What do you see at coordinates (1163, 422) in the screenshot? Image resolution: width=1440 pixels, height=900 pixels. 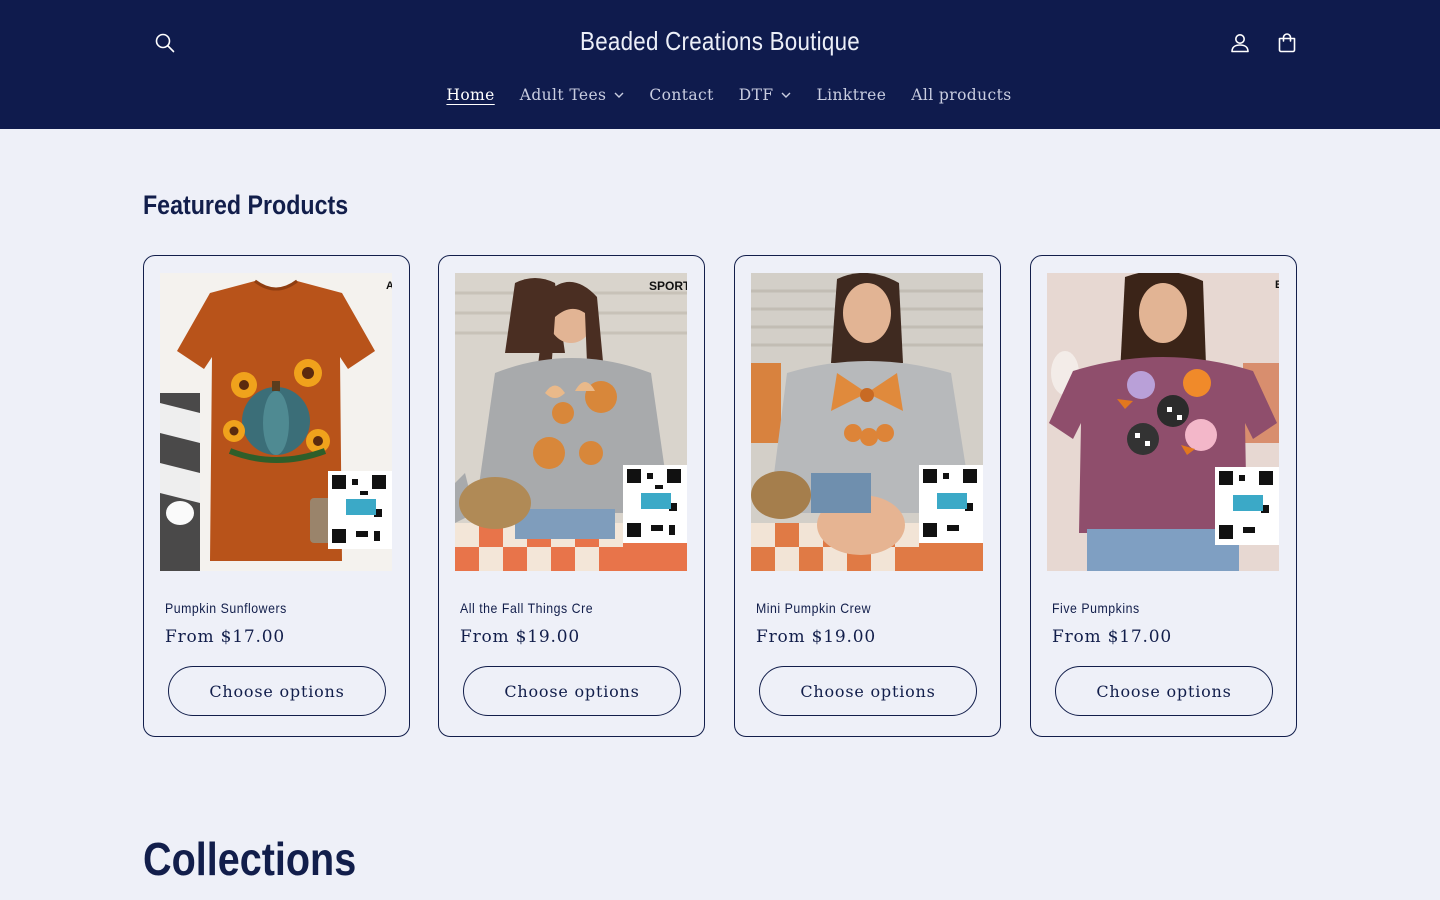 I see `product-image: E` at bounding box center [1163, 422].